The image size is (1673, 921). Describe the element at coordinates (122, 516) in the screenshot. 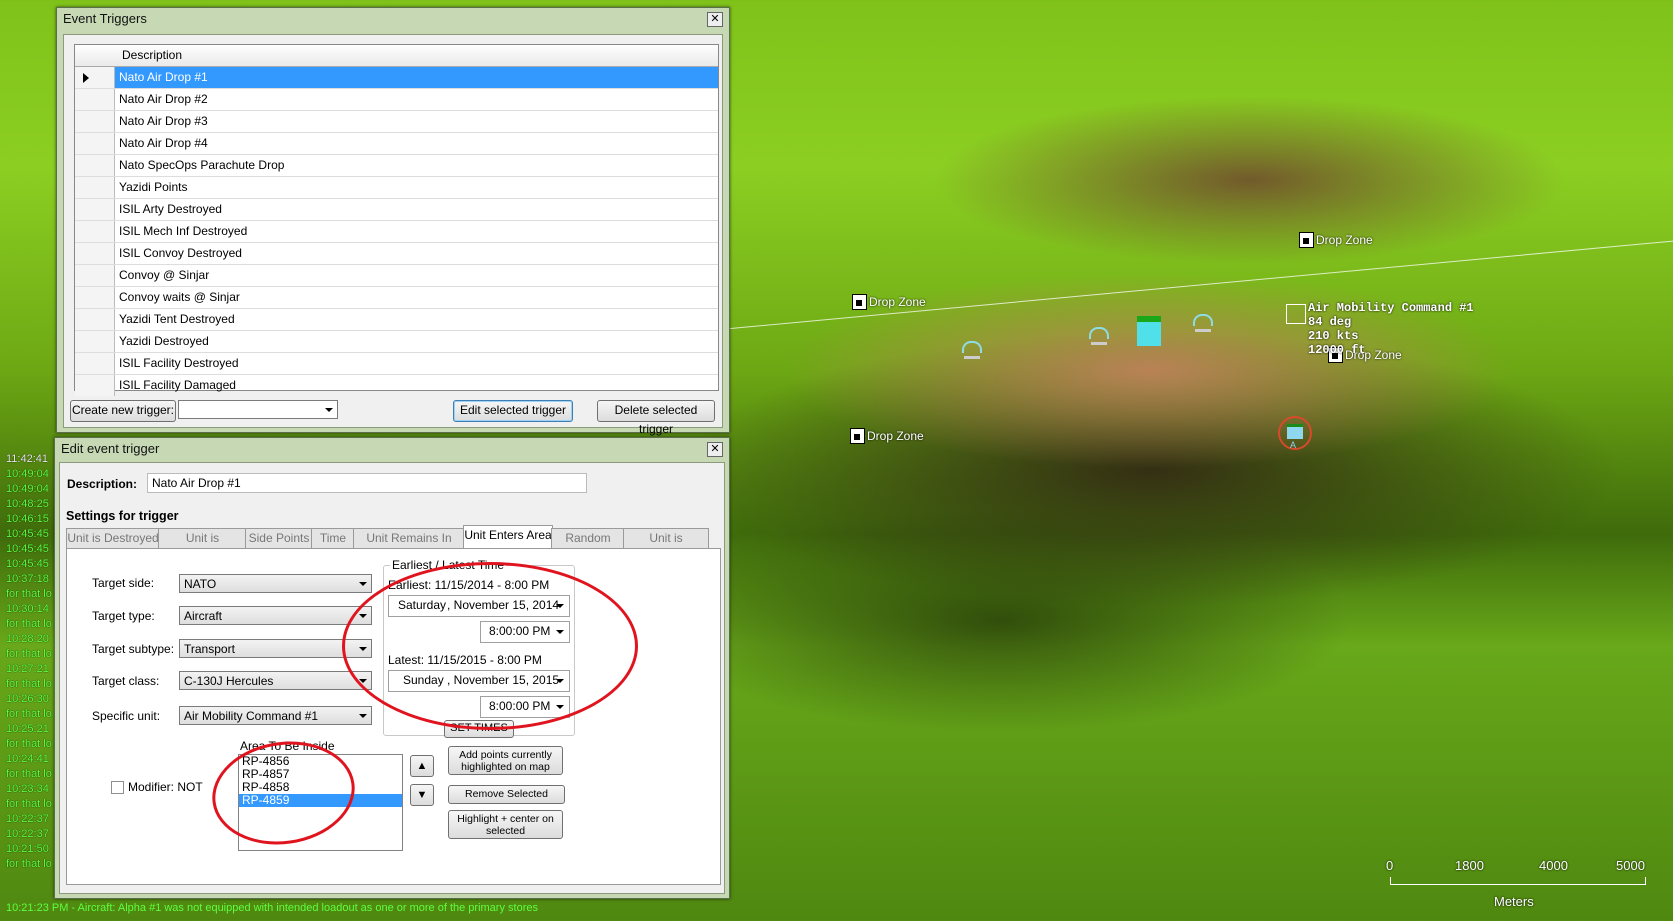

I see `settings-heading: Settings for trigger` at that location.